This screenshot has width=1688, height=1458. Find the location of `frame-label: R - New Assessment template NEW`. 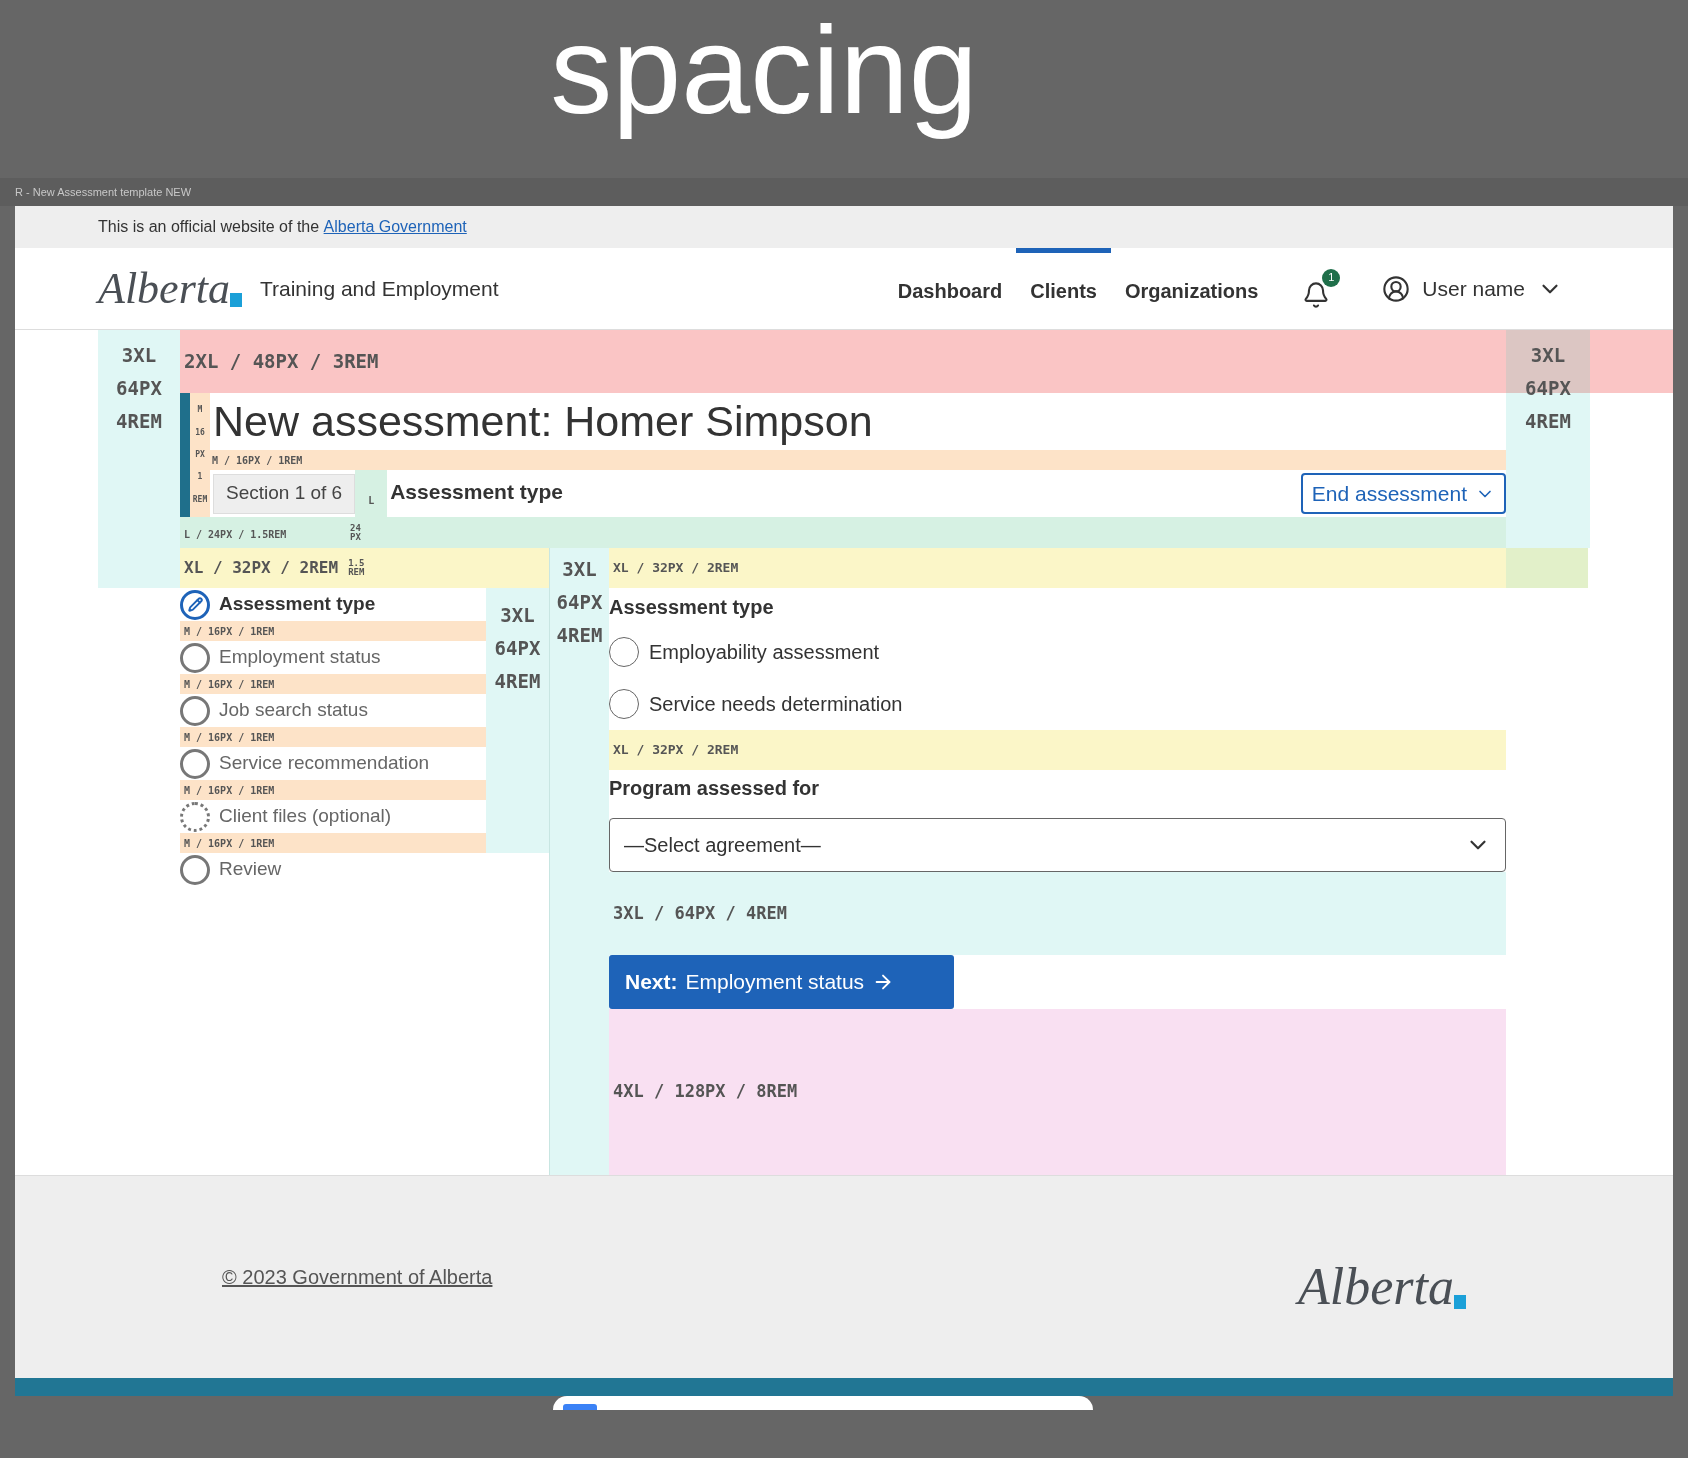

frame-label: R - New Assessment template NEW is located at coordinates (103, 192).